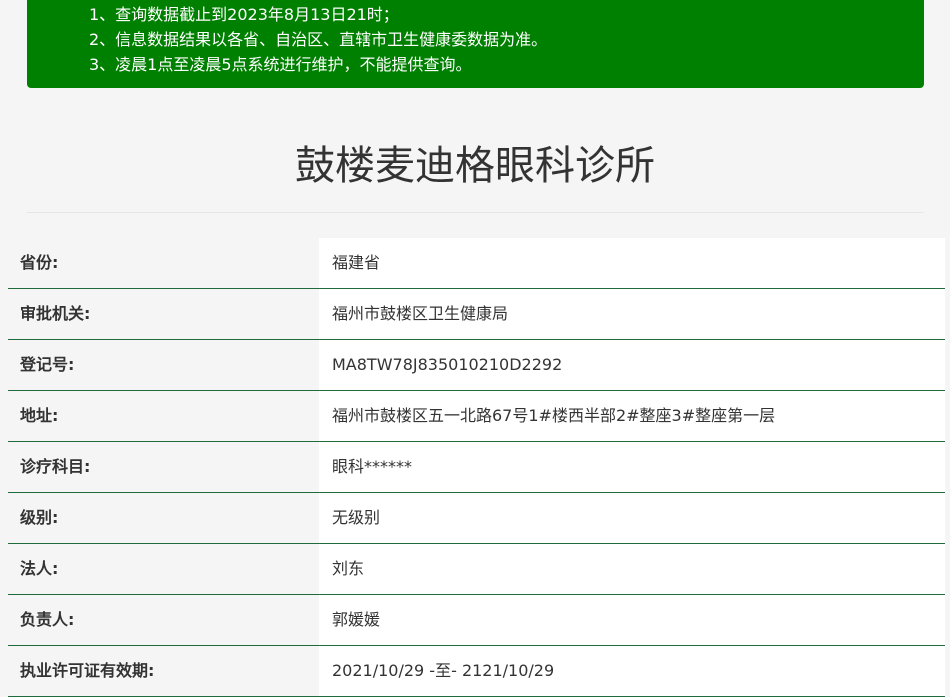  I want to click on notice-line: 1、查询数据截止到2023年8月13日21时；, so click(244, 14).